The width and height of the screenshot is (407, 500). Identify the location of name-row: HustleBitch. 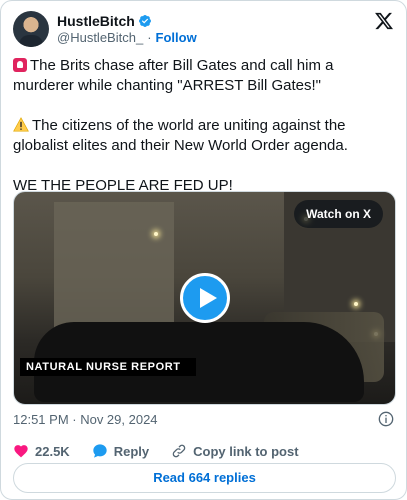
(104, 21).